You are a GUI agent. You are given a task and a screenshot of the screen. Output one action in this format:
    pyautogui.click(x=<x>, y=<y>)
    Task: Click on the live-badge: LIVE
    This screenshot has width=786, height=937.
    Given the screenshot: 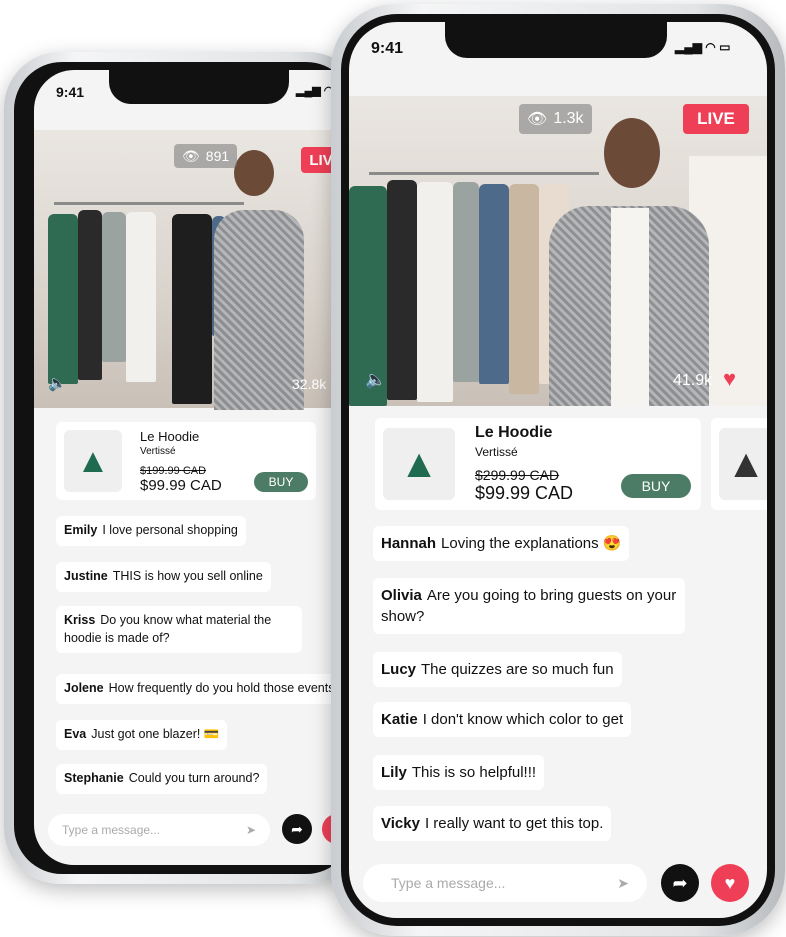 What is the action you would take?
    pyautogui.click(x=716, y=119)
    